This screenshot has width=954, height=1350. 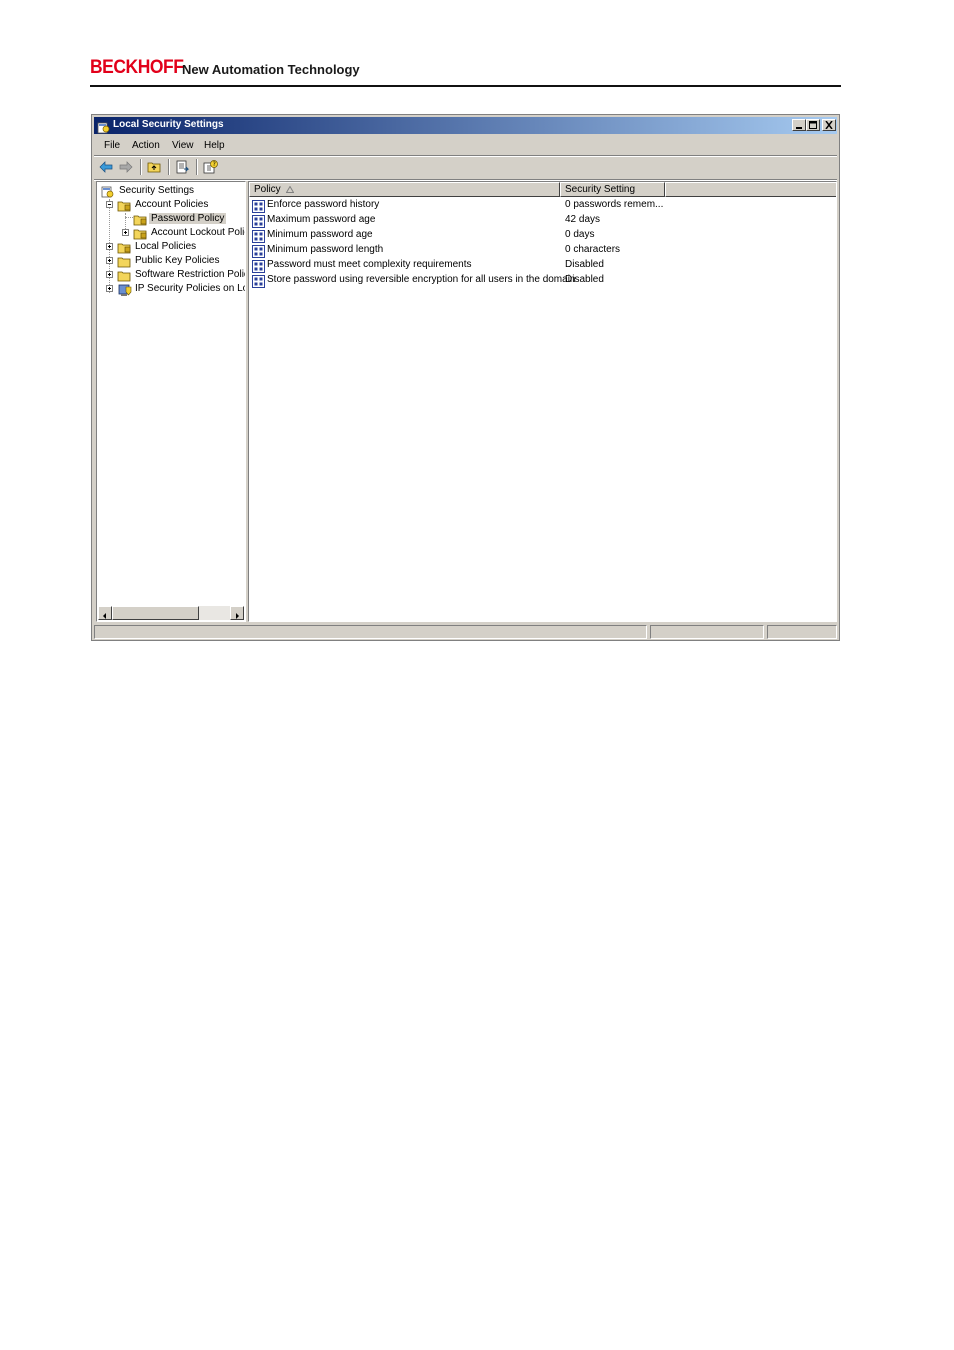 What do you see at coordinates (168, 124) in the screenshot?
I see `window-title: Local Security Settings` at bounding box center [168, 124].